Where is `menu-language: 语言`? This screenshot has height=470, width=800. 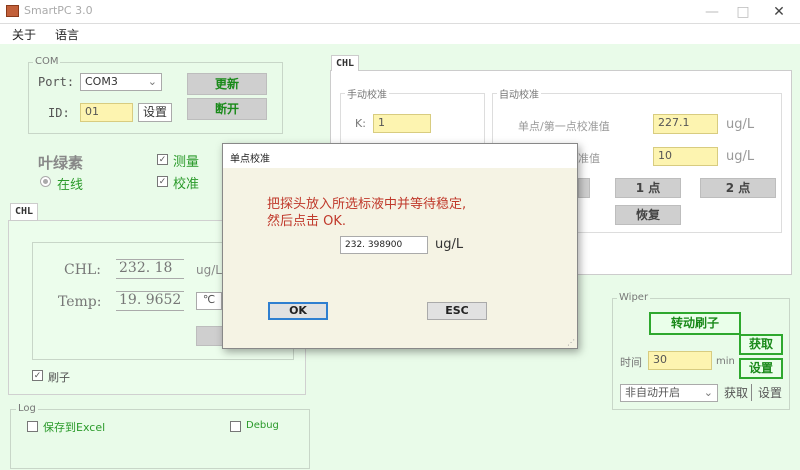
menu-language: 语言 is located at coordinates (67, 34).